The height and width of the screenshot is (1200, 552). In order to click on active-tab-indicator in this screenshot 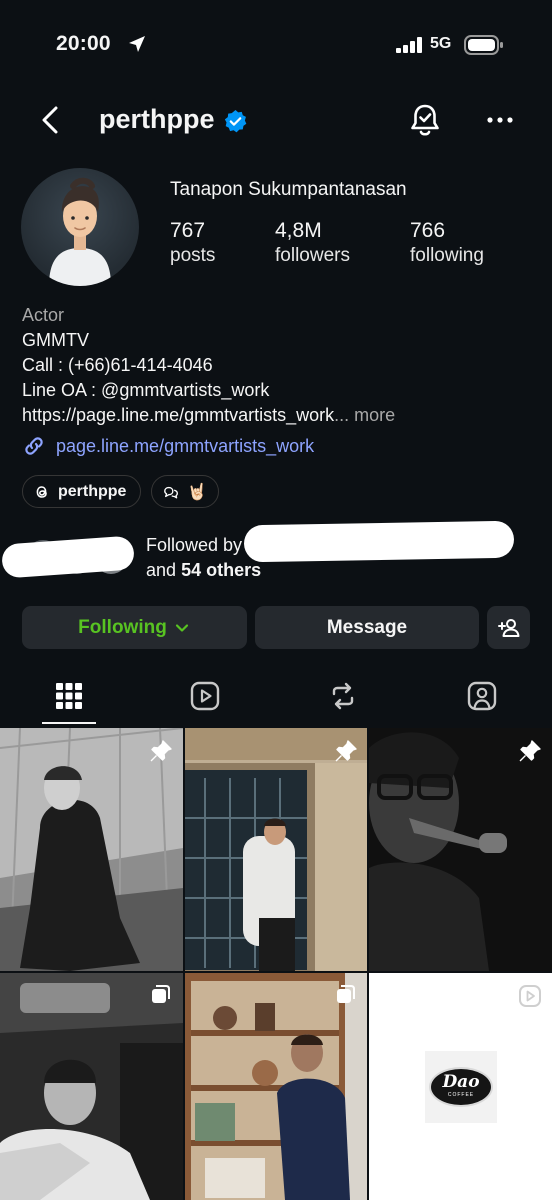, I will do `click(69, 723)`.